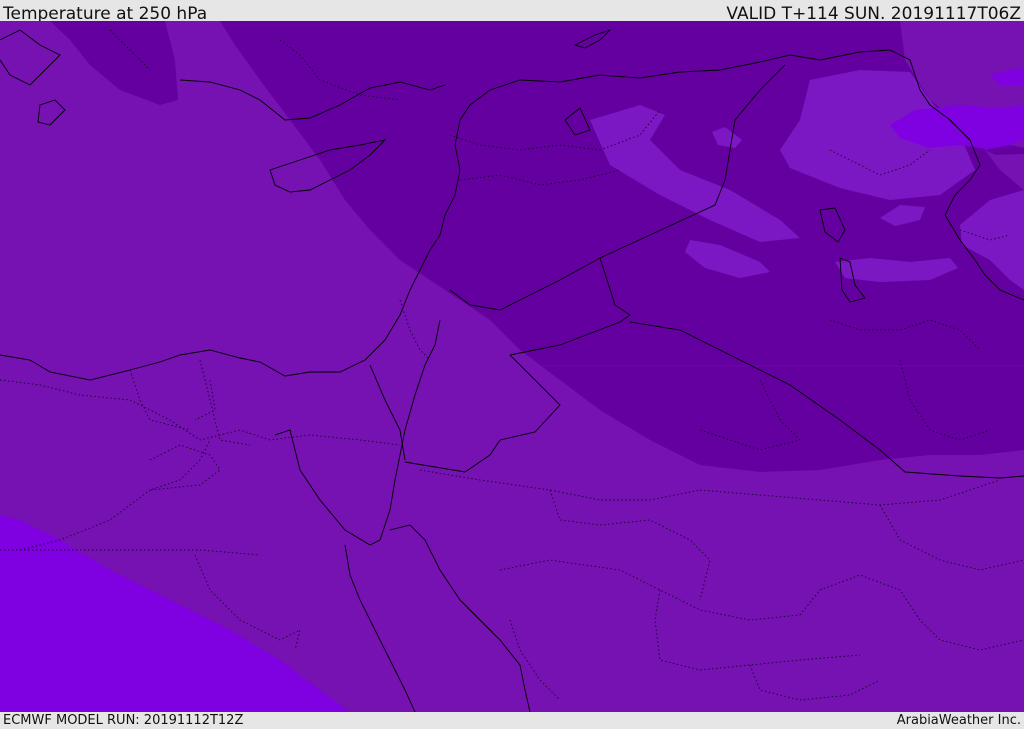 The height and width of the screenshot is (729, 1024). Describe the element at coordinates (958, 720) in the screenshot. I see `credit-label: ArabiaWeather Inc.` at that location.